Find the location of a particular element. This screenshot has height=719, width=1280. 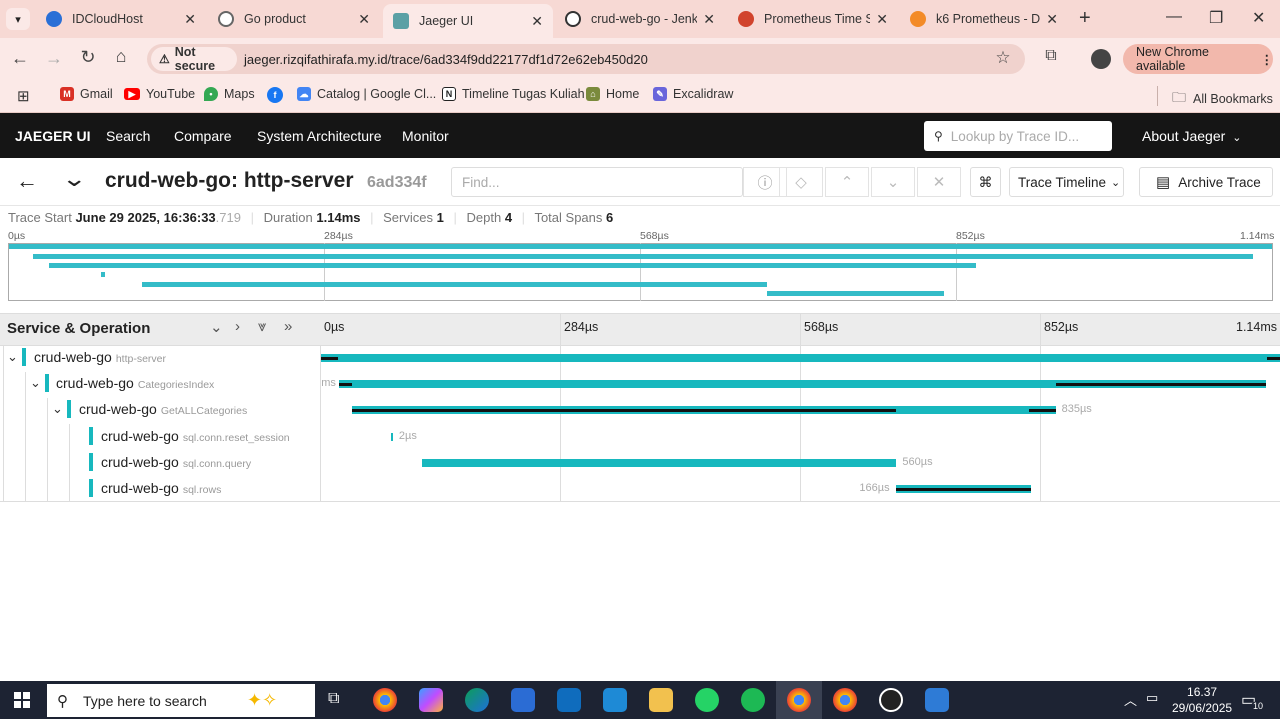

whatsapp-icon is located at coordinates (707, 700).